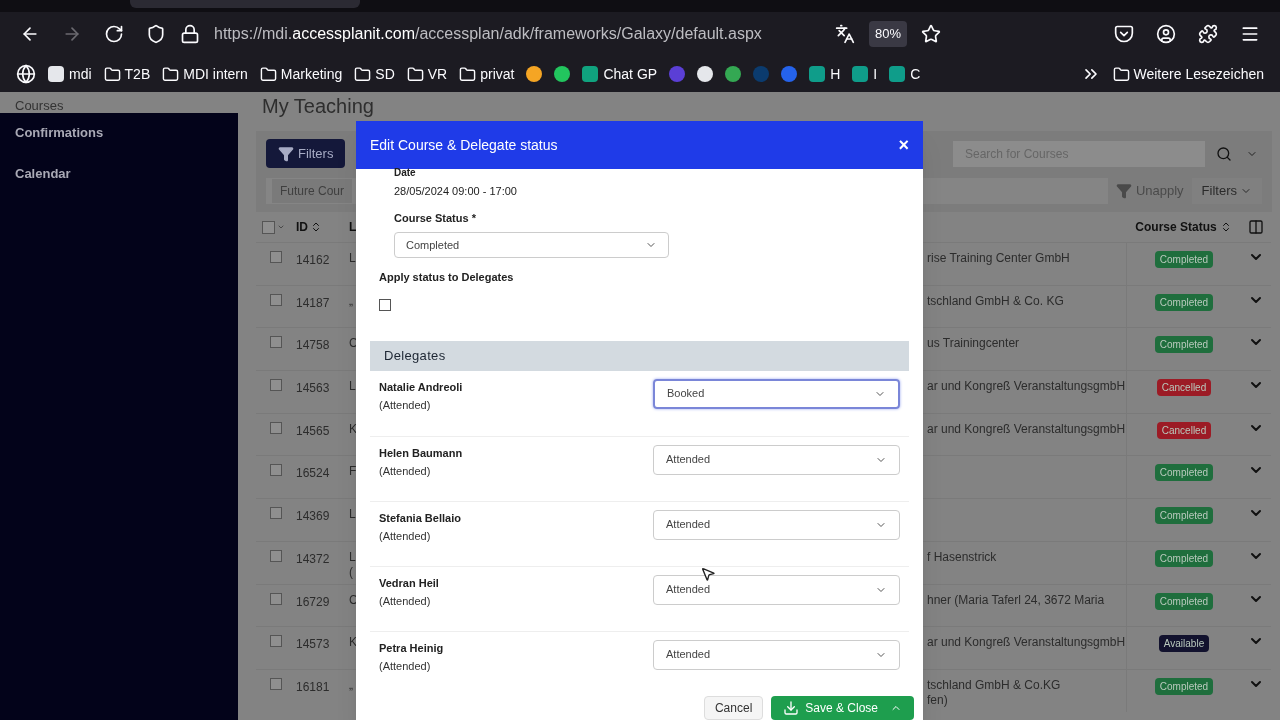  What do you see at coordinates (497, 74) in the screenshot?
I see `bookmark-folder: privat` at bounding box center [497, 74].